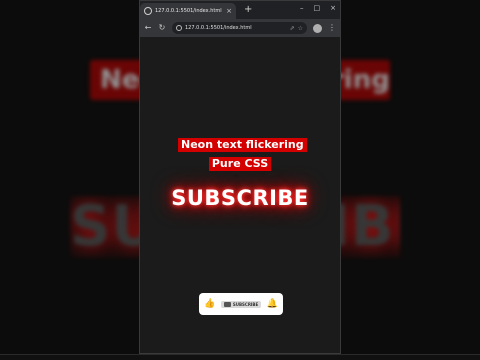 Image resolution: width=480 pixels, height=360 pixels. What do you see at coordinates (229, 11) in the screenshot?
I see `tab-close-icon: ×` at bounding box center [229, 11].